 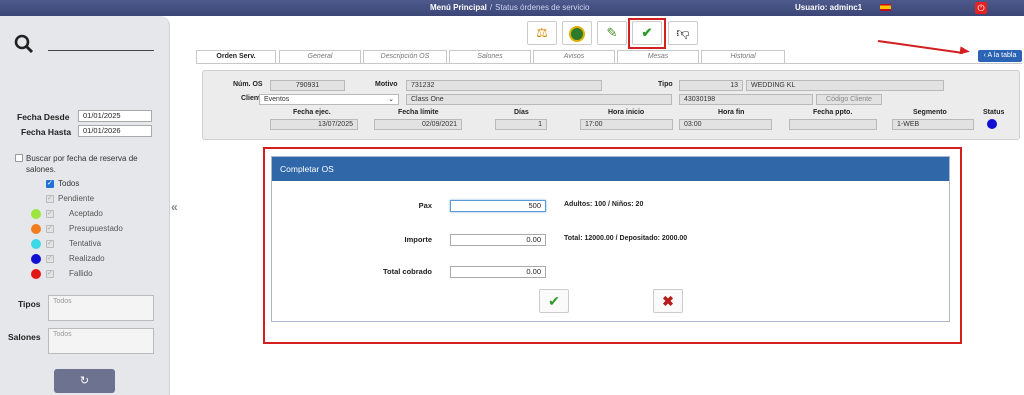 I want to click on dialog-title: Completar OS, so click(x=610, y=169).